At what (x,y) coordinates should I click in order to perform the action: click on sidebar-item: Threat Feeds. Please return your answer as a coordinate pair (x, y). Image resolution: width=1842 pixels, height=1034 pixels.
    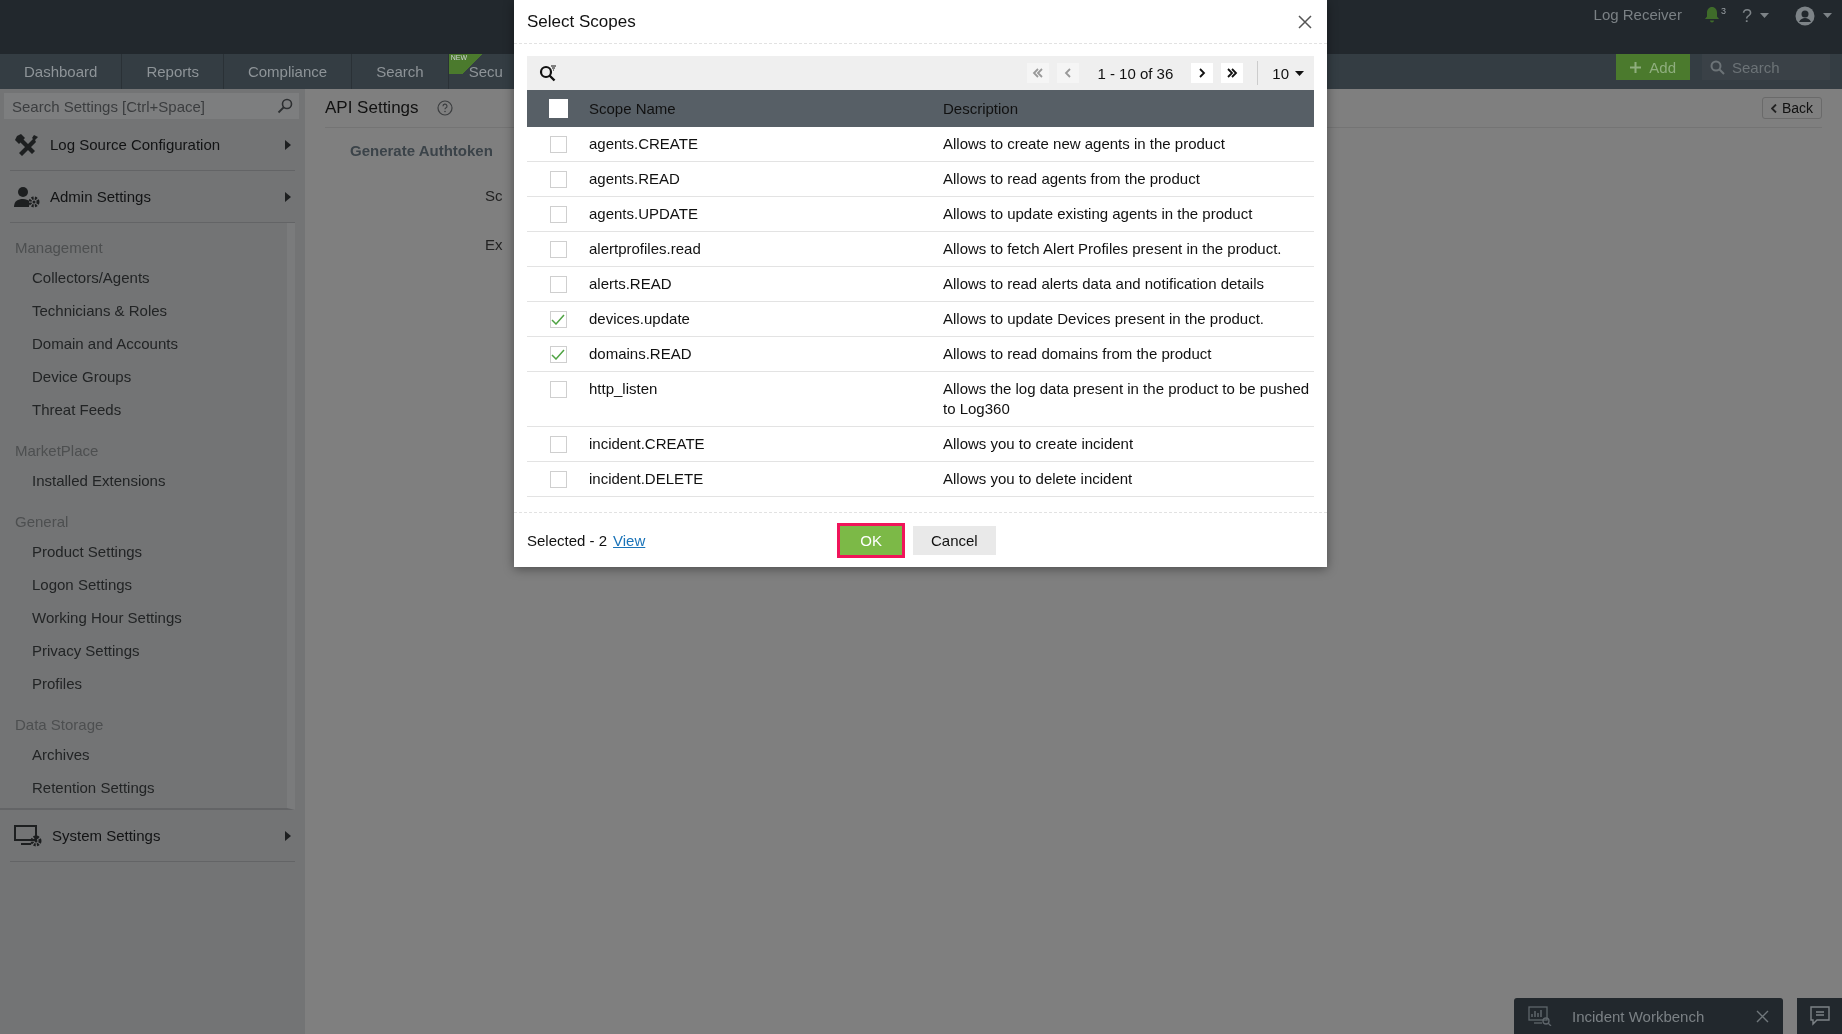
    Looking at the image, I should click on (143, 409).